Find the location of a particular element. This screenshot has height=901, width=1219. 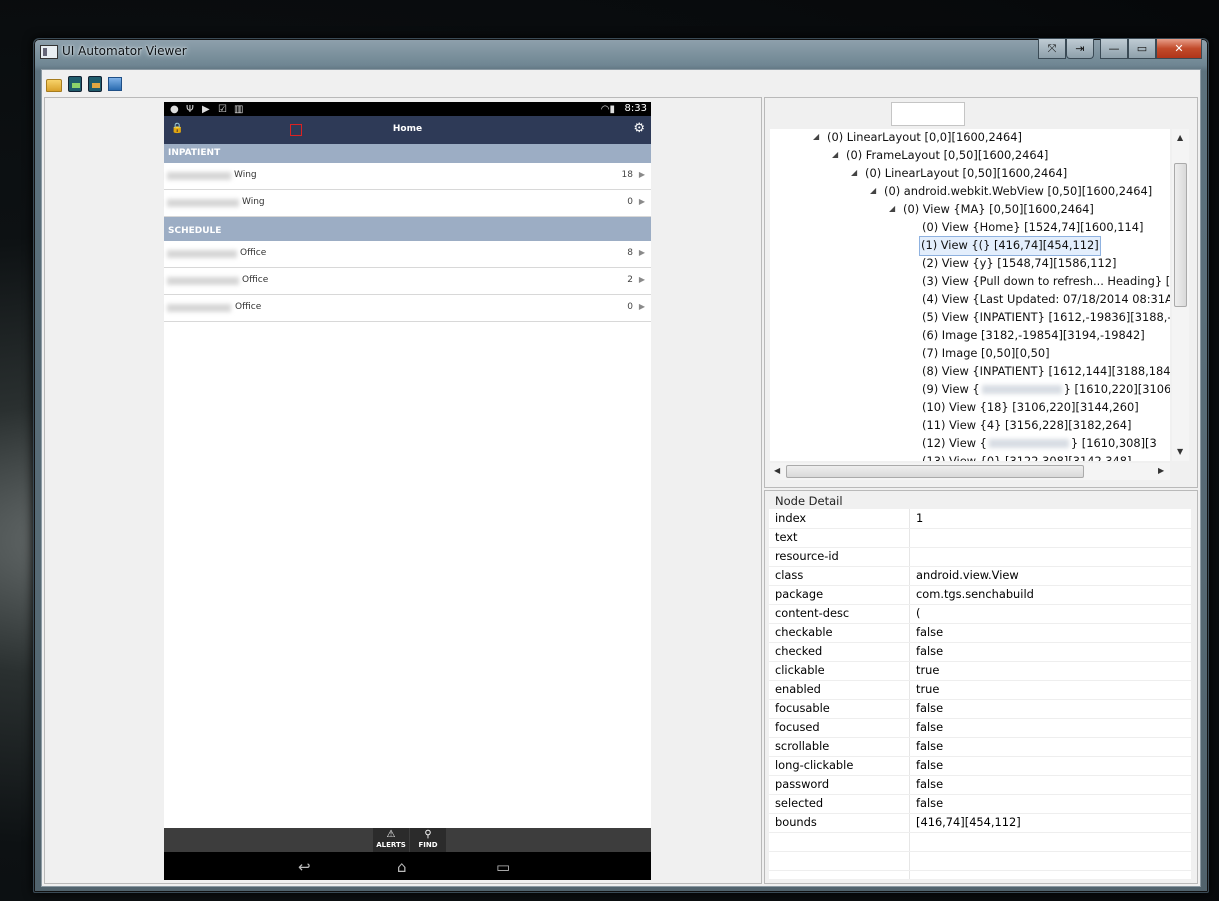

property-value: ( is located at coordinates (918, 613).